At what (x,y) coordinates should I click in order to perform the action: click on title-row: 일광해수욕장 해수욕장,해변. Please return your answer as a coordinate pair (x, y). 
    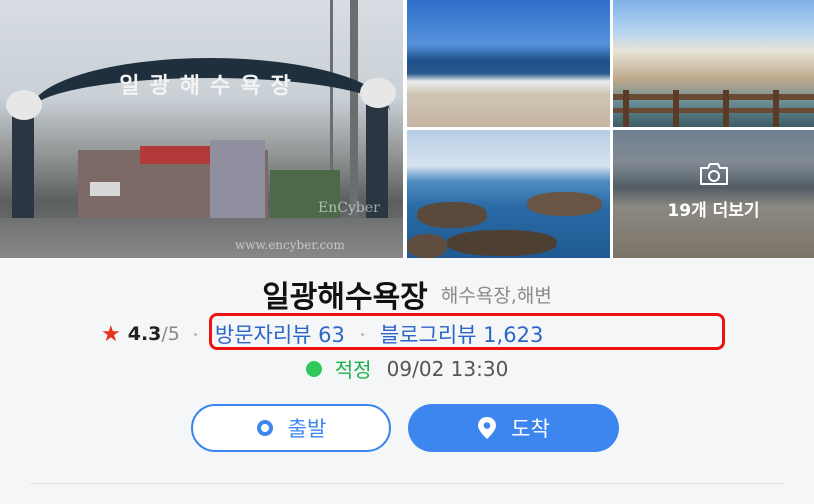
    Looking at the image, I should click on (407, 294).